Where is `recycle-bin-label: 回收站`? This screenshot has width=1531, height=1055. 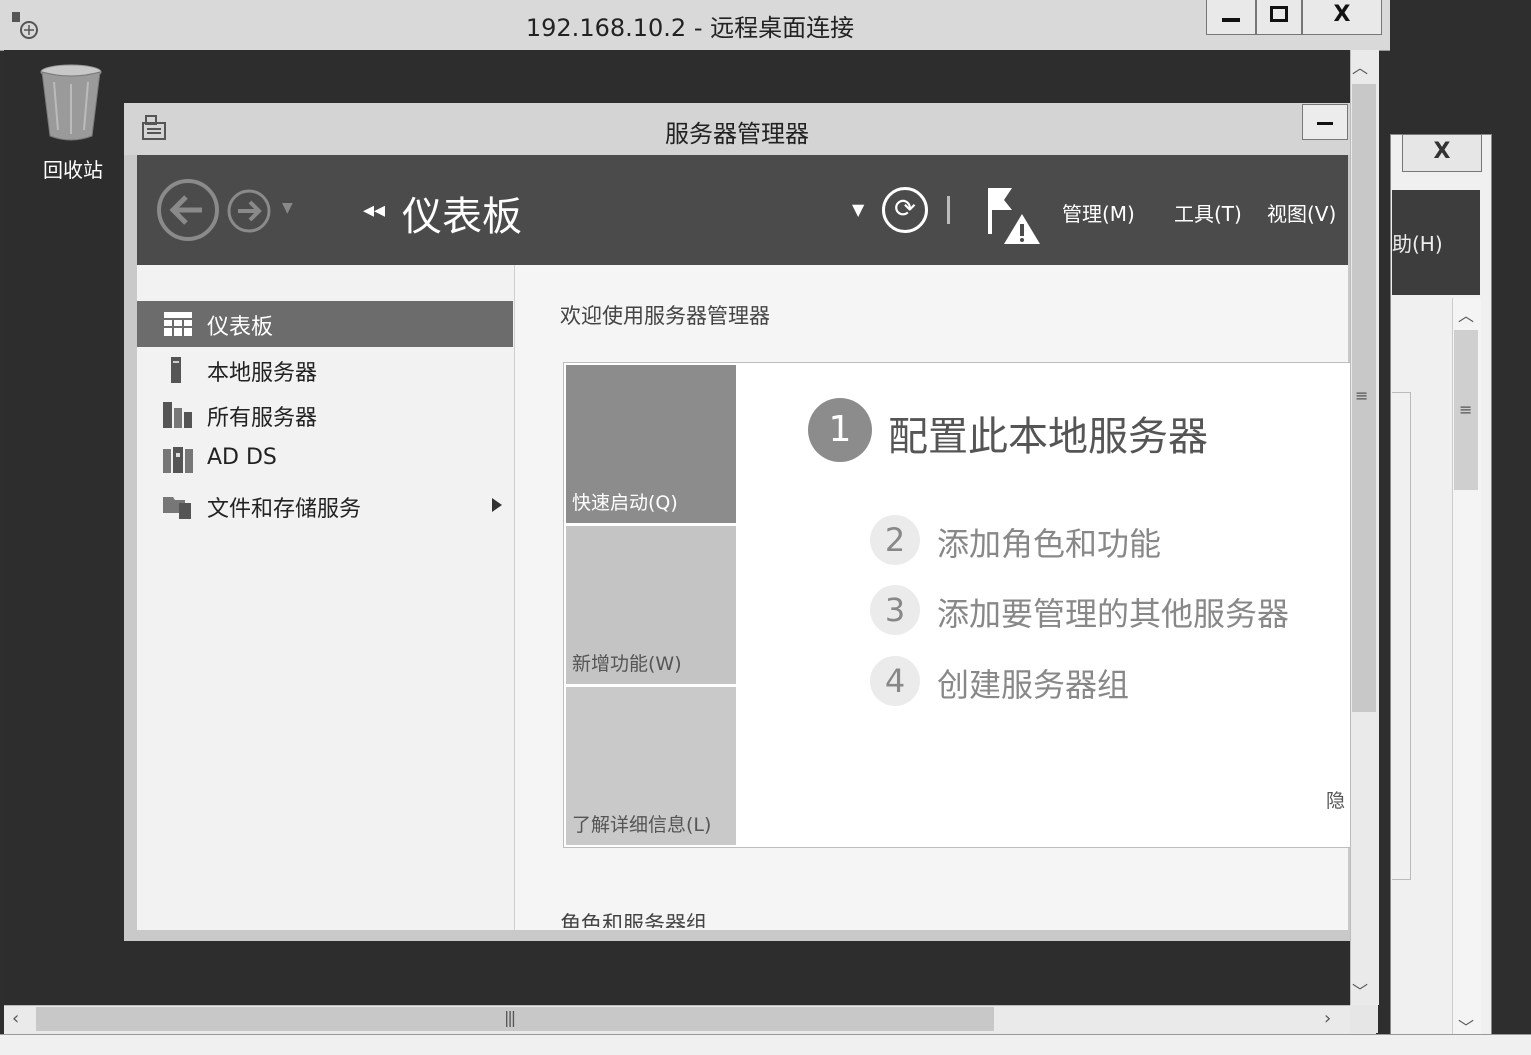
recycle-bin-label: 回收站 is located at coordinates (73, 170).